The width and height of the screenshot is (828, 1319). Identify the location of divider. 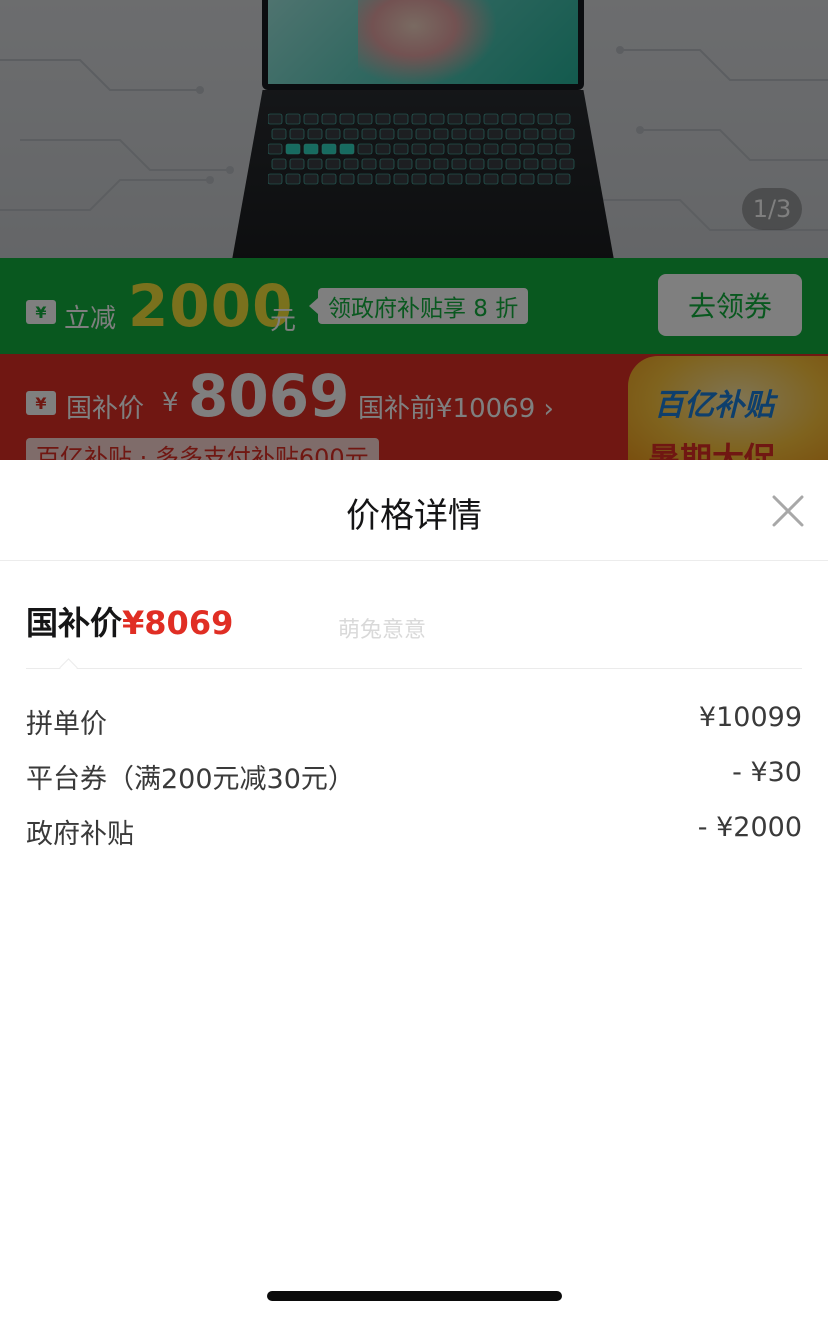
(414, 668).